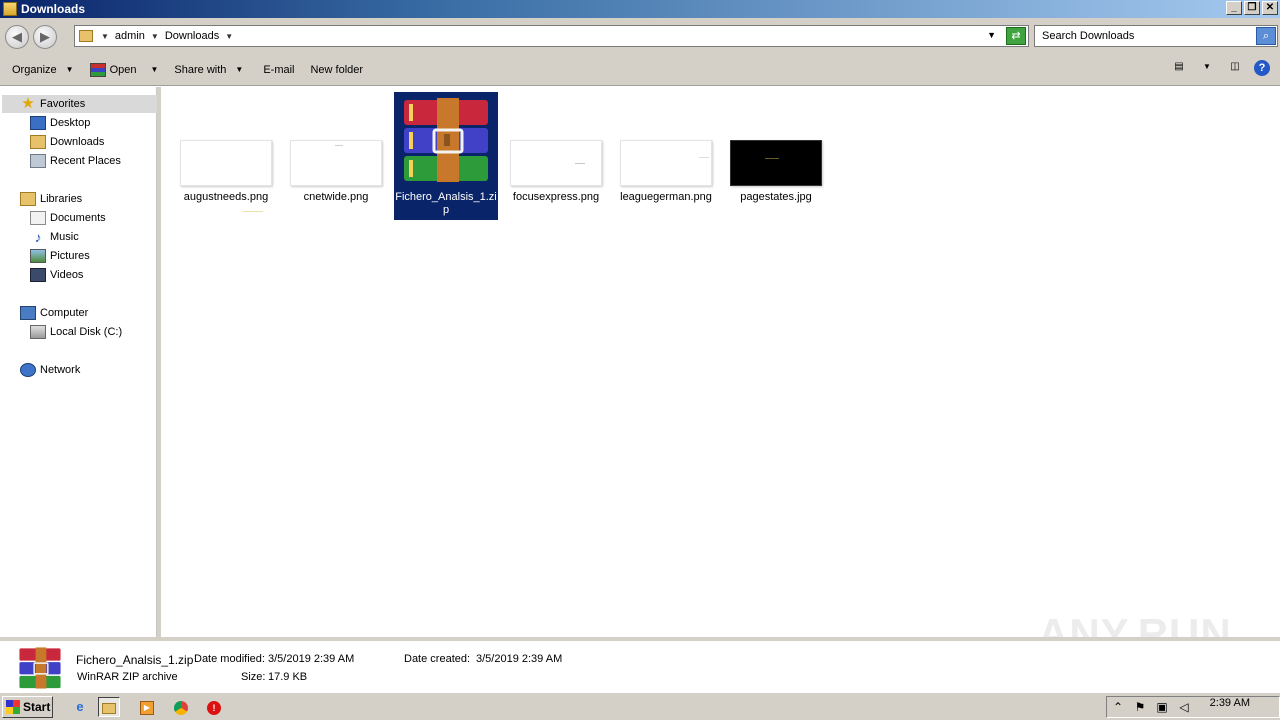 This screenshot has height=720, width=1280. What do you see at coordinates (1270, 8) in the screenshot?
I see `close-button: ✕` at bounding box center [1270, 8].